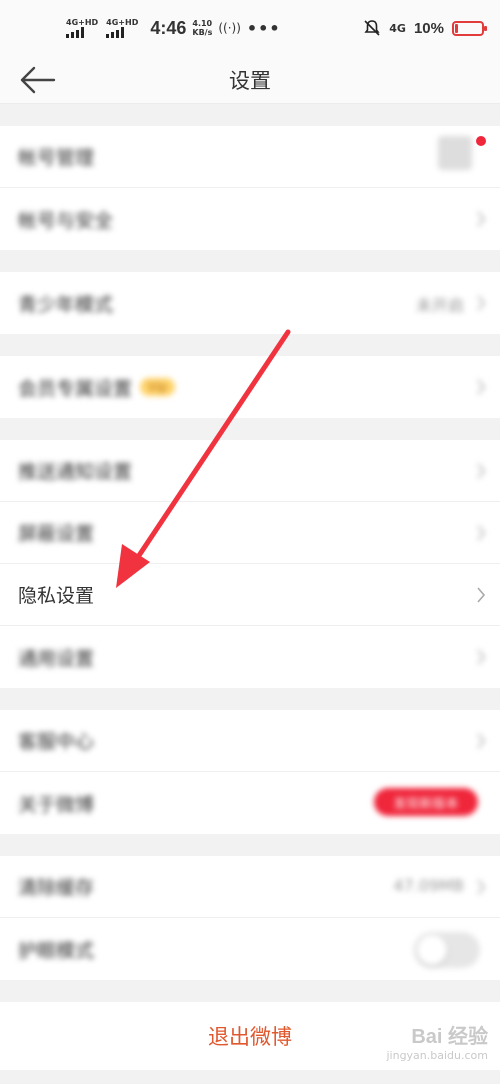  Describe the element at coordinates (449, 1037) in the screenshot. I see `watermark-title: Bai 经验` at that location.